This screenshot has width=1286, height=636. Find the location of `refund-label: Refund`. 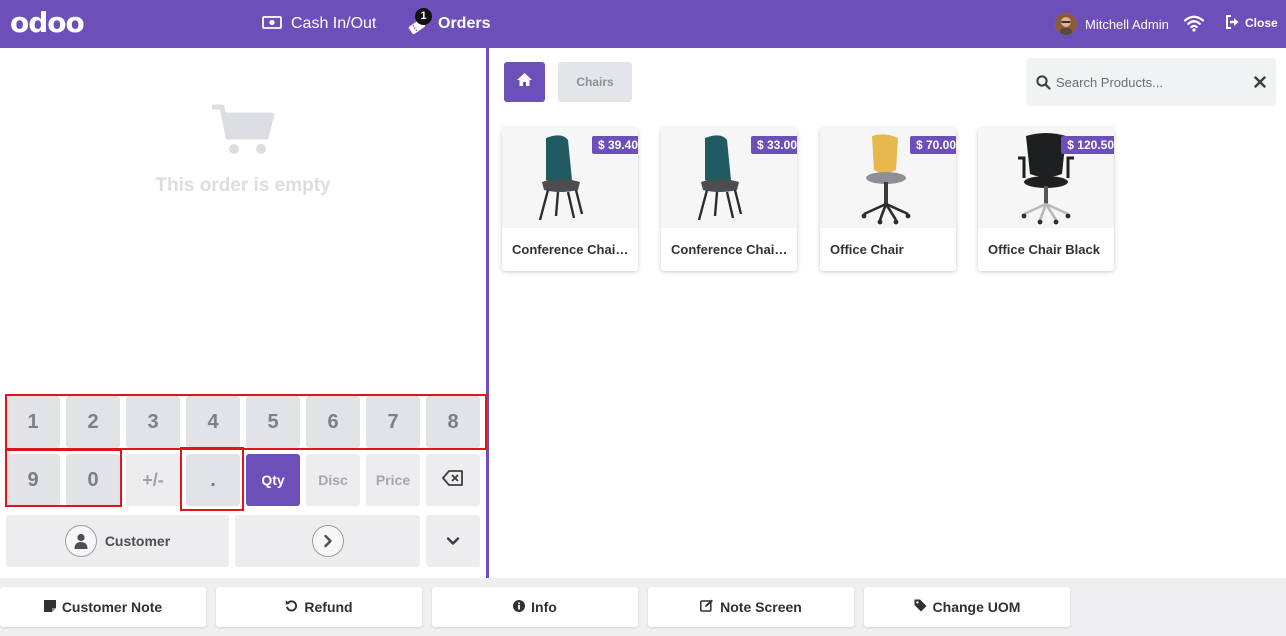

refund-label: Refund is located at coordinates (328, 607).